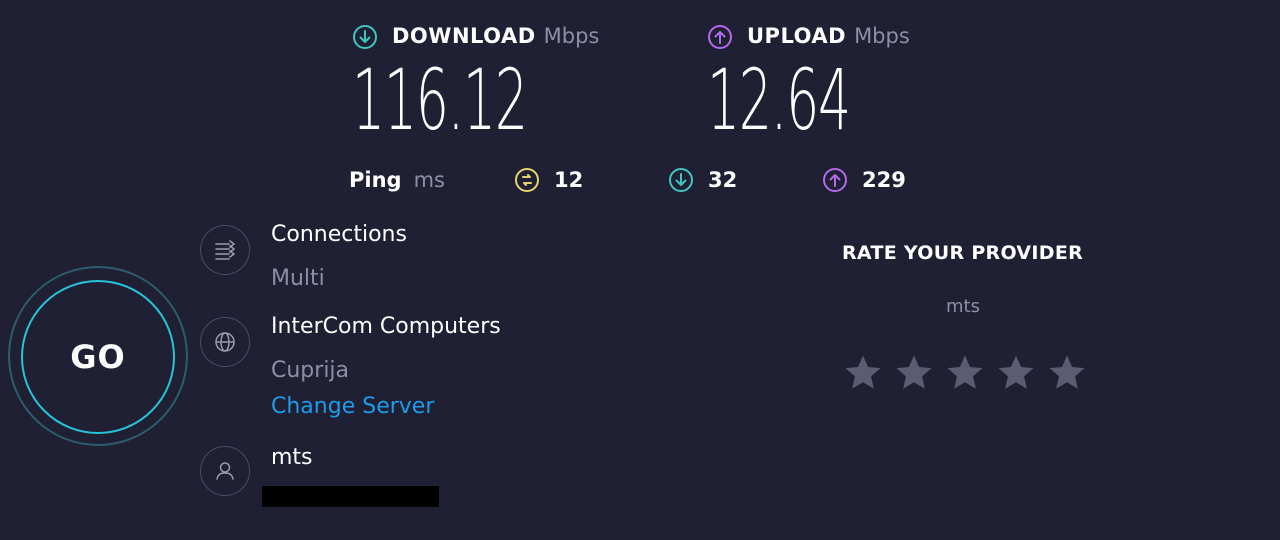  What do you see at coordinates (386, 326) in the screenshot?
I see `server-name: InterCom Computers` at bounding box center [386, 326].